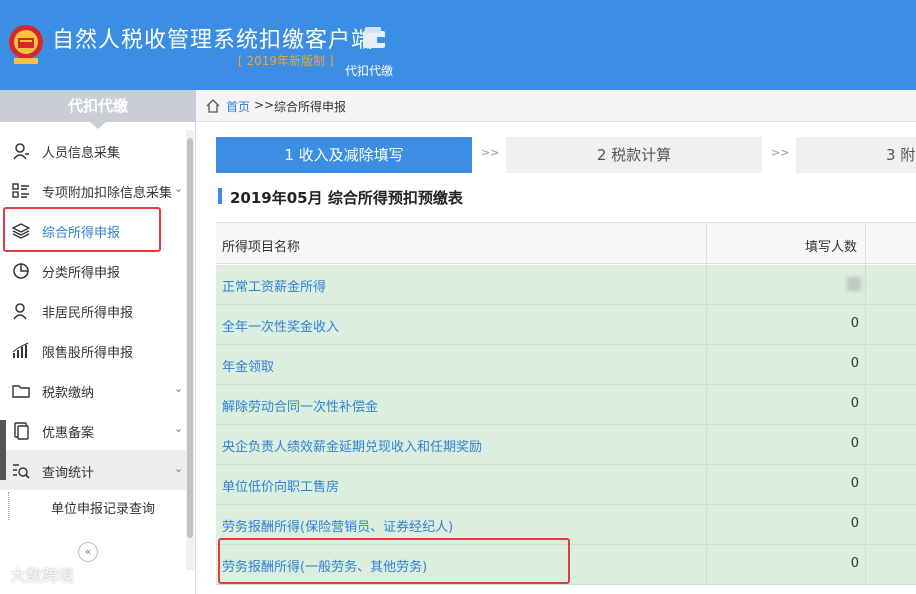 The height and width of the screenshot is (594, 916). Describe the element at coordinates (21, 391) in the screenshot. I see `folder-icon` at that location.